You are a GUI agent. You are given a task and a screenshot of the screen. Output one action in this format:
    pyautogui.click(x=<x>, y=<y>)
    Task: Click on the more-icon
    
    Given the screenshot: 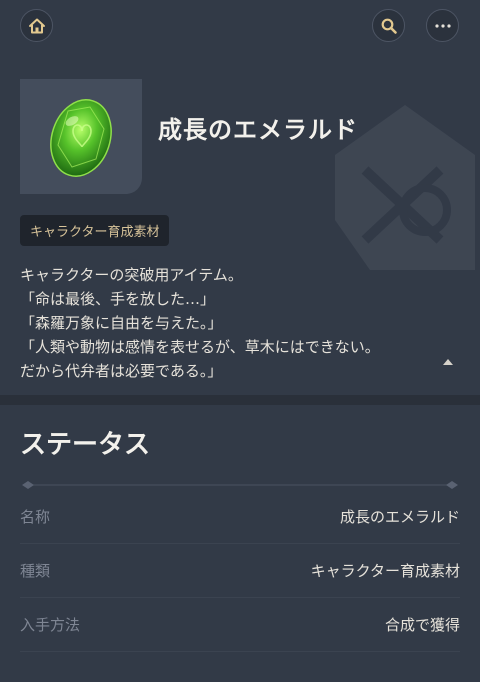 What is the action you would take?
    pyautogui.click(x=442, y=25)
    